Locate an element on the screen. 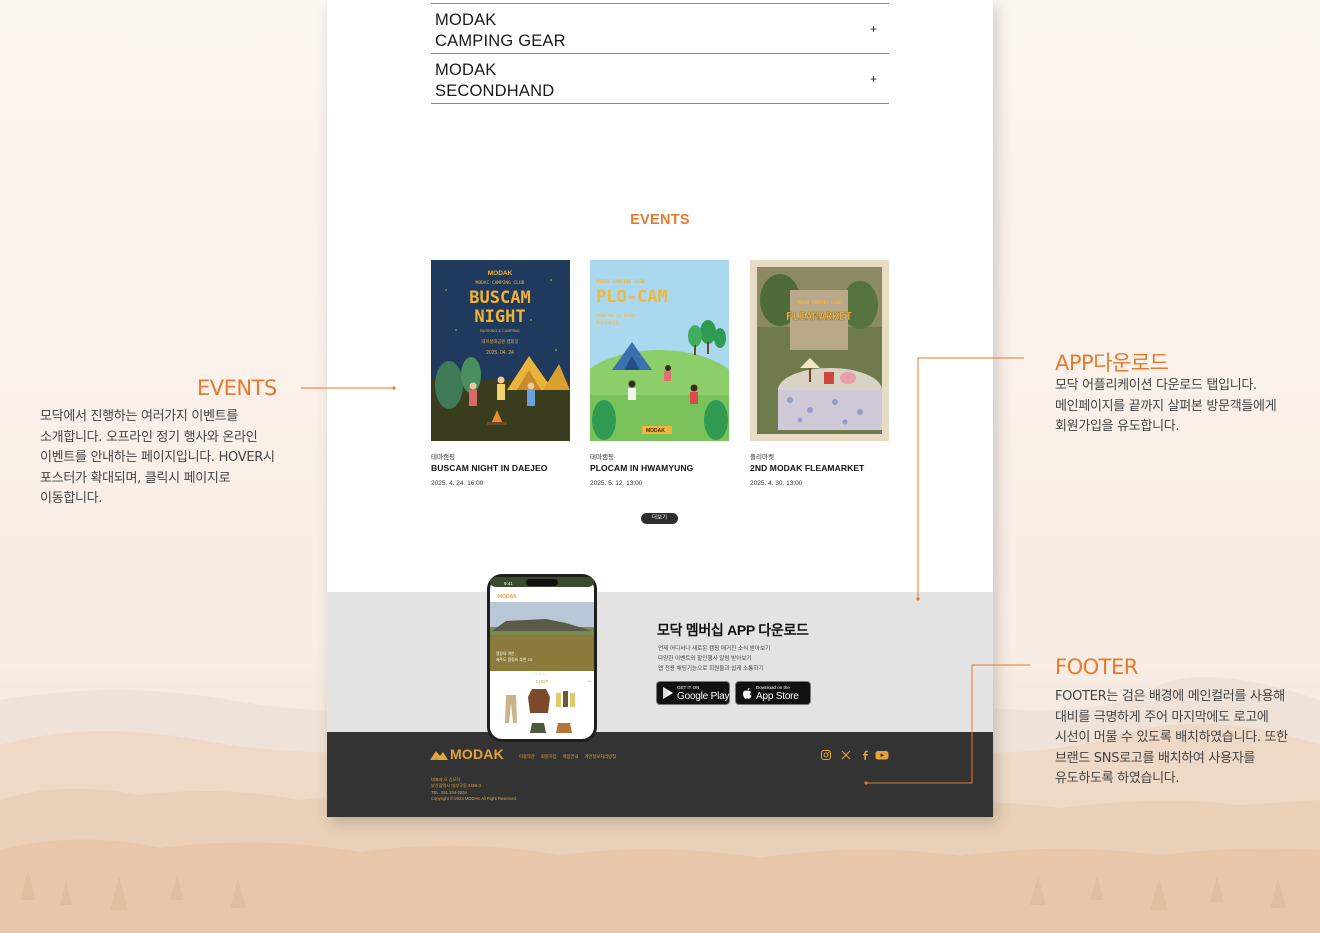 The width and height of the screenshot is (1320, 933). event-date: 2025. 4. 24. 16:00 is located at coordinates (457, 483).